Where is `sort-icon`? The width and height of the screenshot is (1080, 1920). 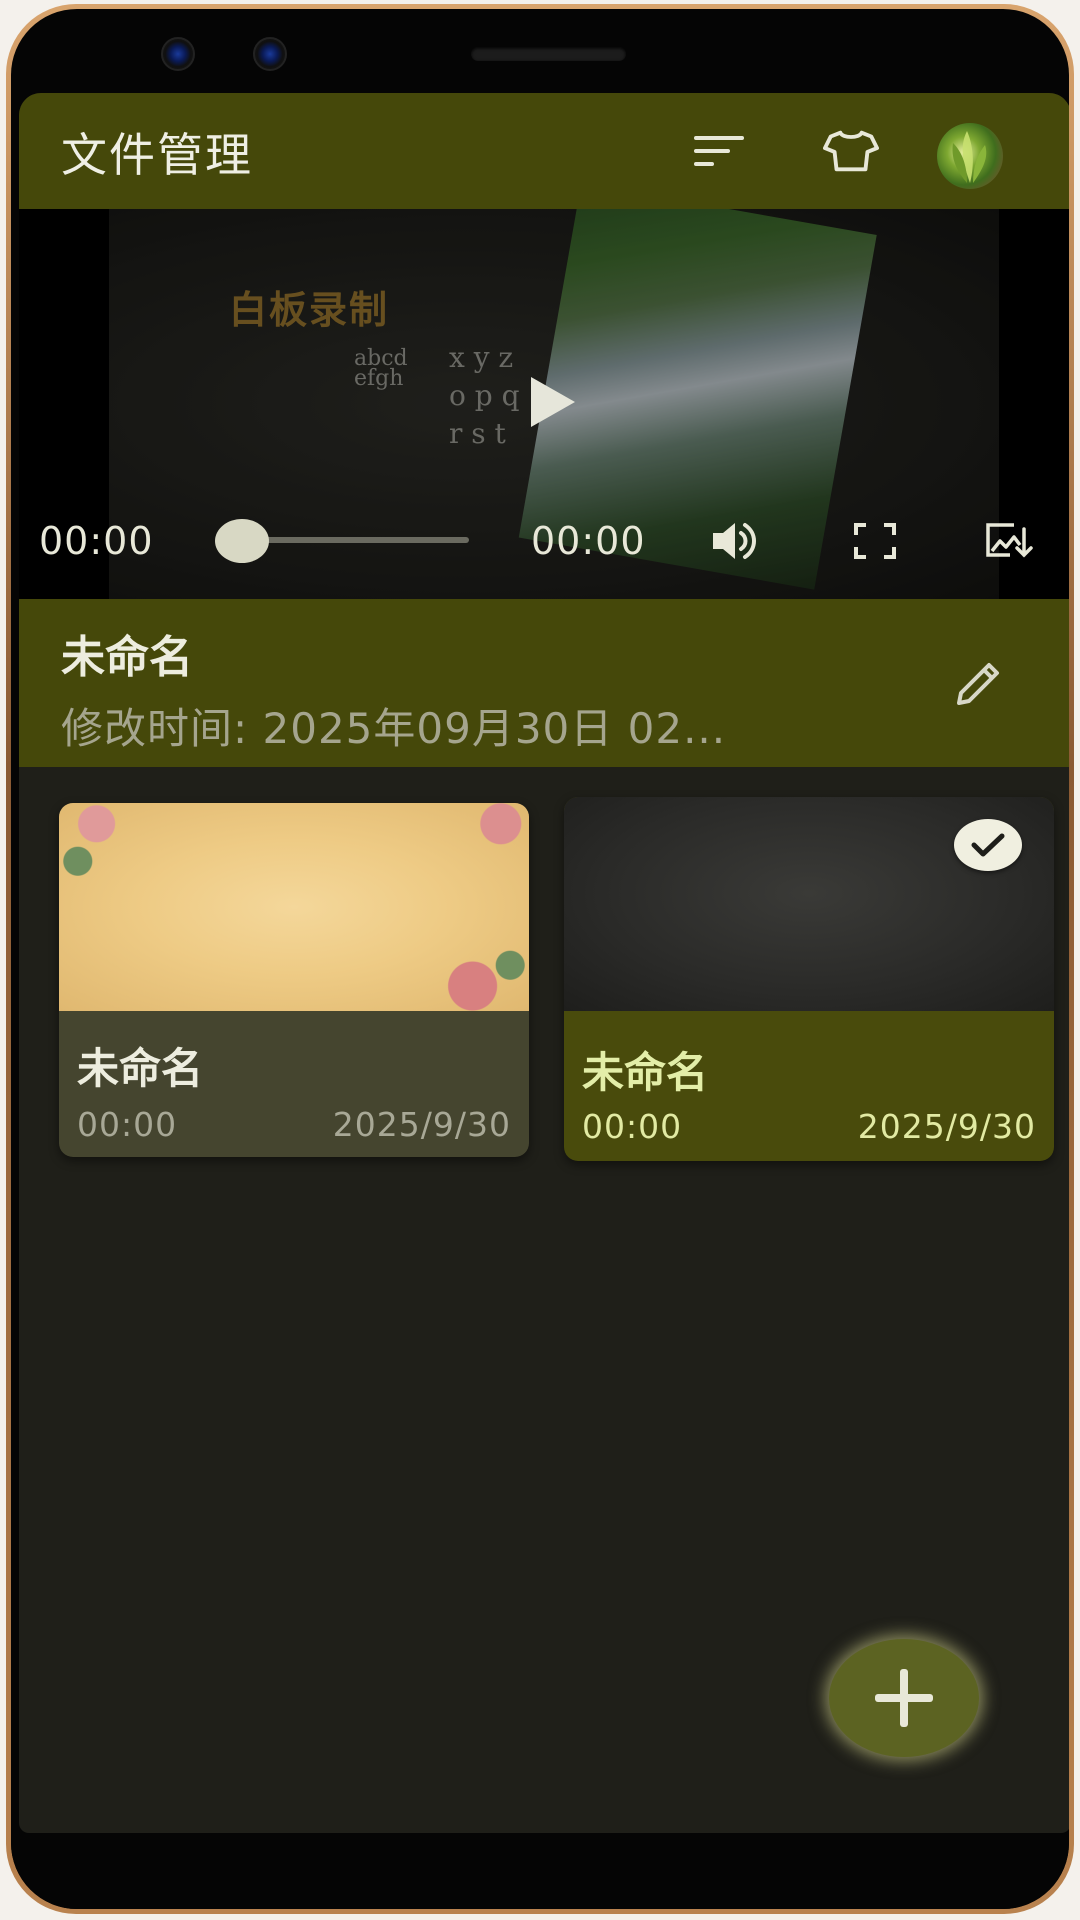
sort-icon is located at coordinates (719, 151).